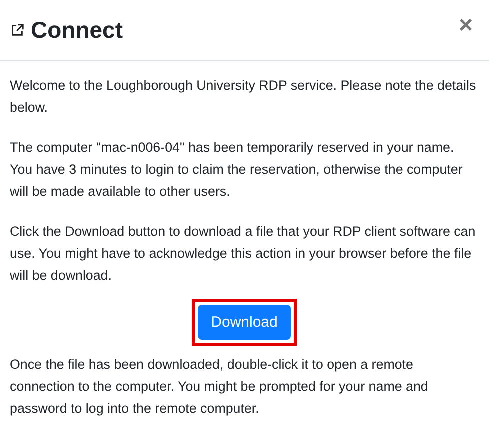 This screenshot has height=426, width=489. I want to click on paragraph: Click the Download button to download a file that your RDP client software can use. You might have to acknowledge this action in your browser before the file will be download., so click(243, 254).